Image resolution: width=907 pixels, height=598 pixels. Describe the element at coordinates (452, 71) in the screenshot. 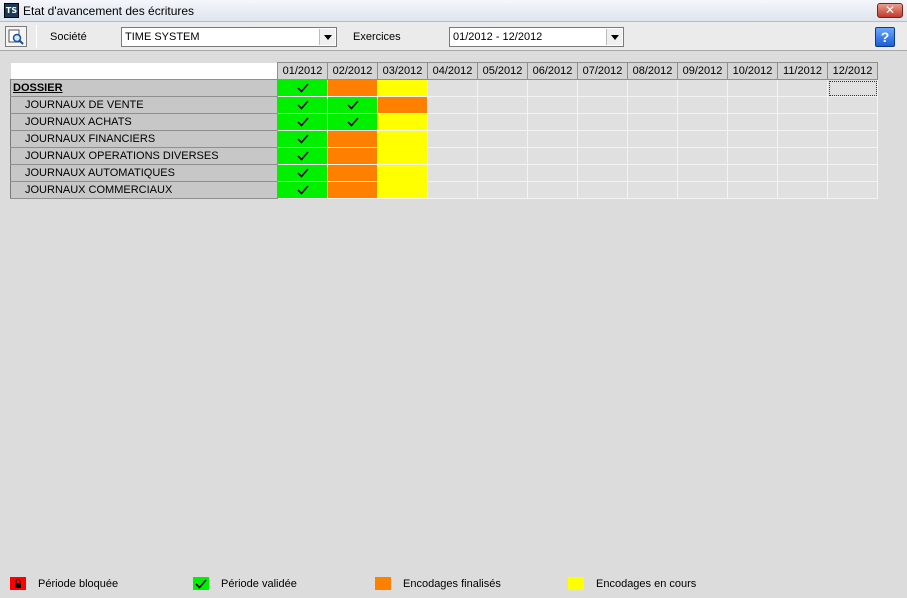

I see `month-header: 04/2012` at that location.